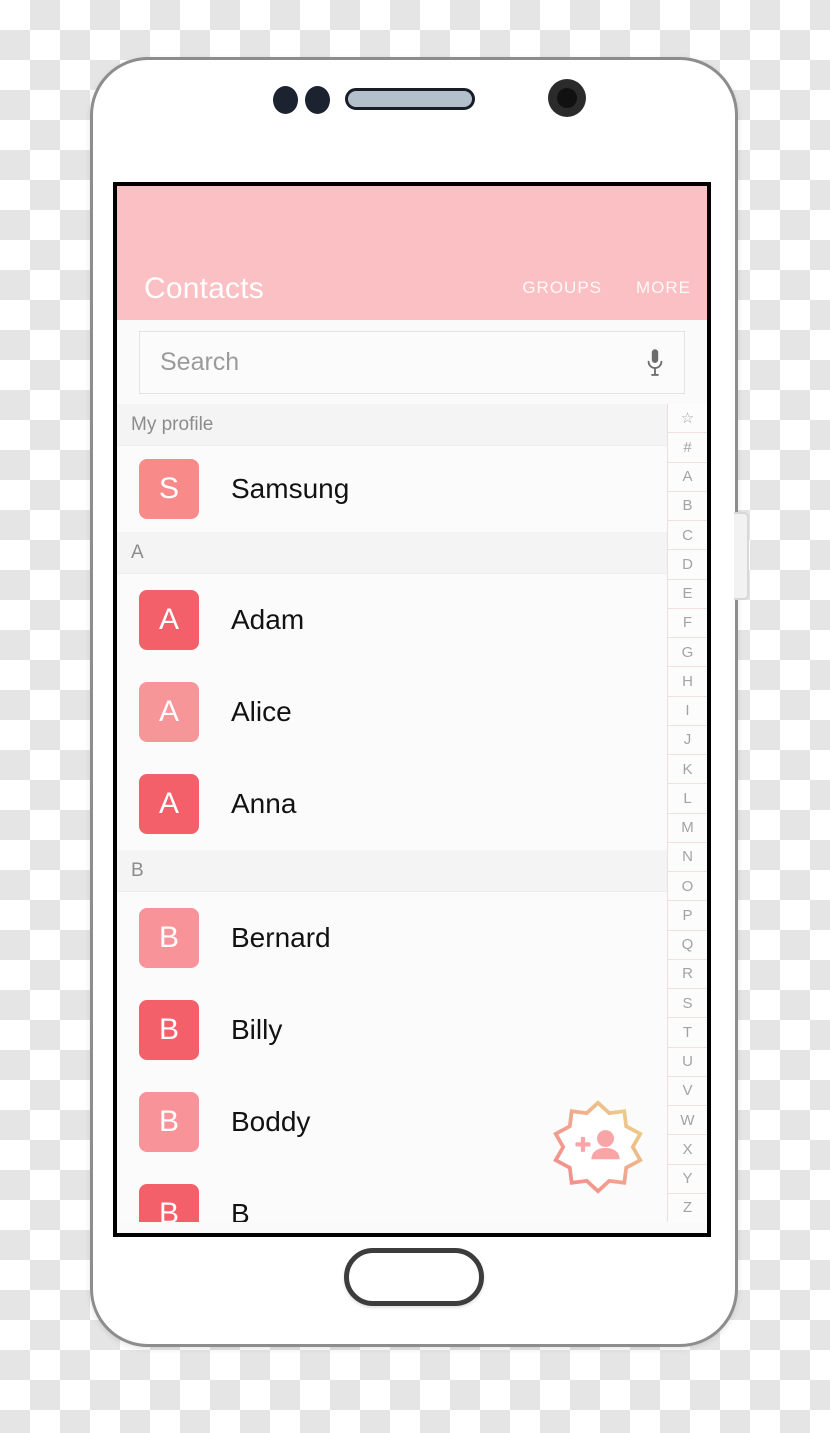  What do you see at coordinates (687, 477) in the screenshot?
I see `alpha-index-item: A` at bounding box center [687, 477].